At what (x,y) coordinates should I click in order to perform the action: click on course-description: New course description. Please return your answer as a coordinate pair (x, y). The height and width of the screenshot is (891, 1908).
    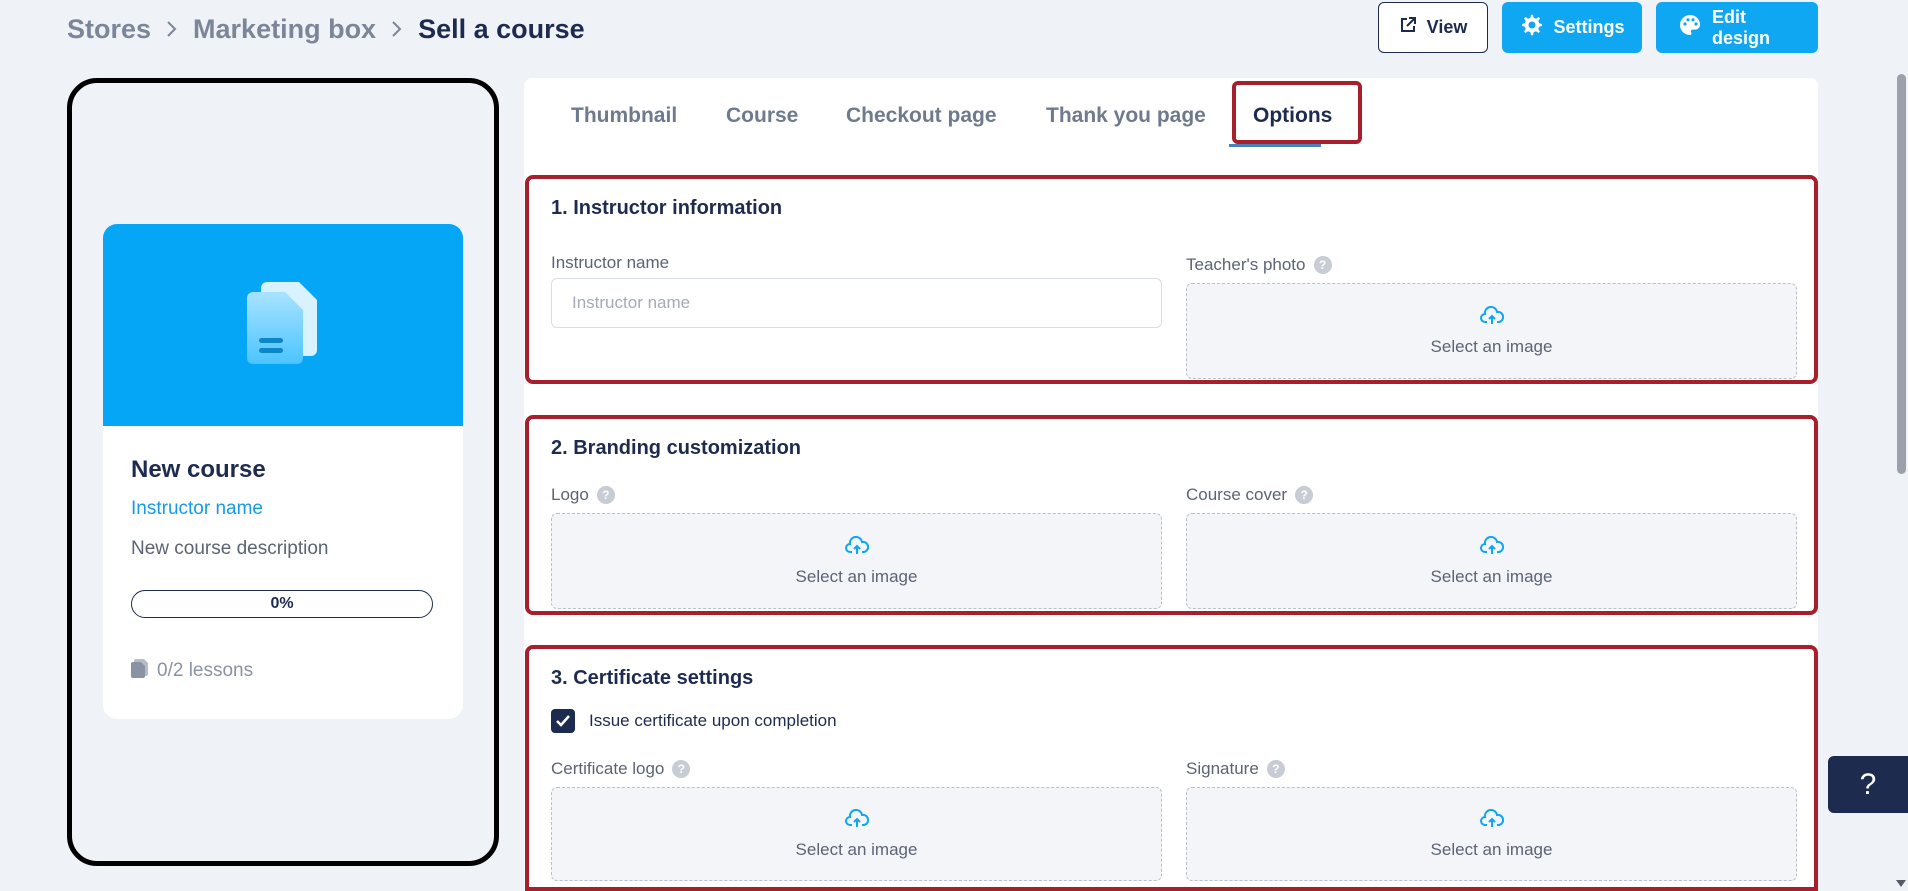
    Looking at the image, I should click on (230, 548).